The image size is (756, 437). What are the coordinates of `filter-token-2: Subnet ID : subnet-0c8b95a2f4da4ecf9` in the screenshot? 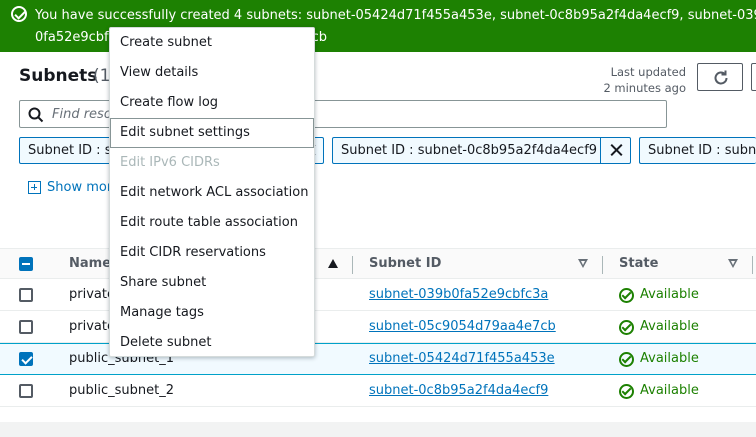 It's located at (481, 150).